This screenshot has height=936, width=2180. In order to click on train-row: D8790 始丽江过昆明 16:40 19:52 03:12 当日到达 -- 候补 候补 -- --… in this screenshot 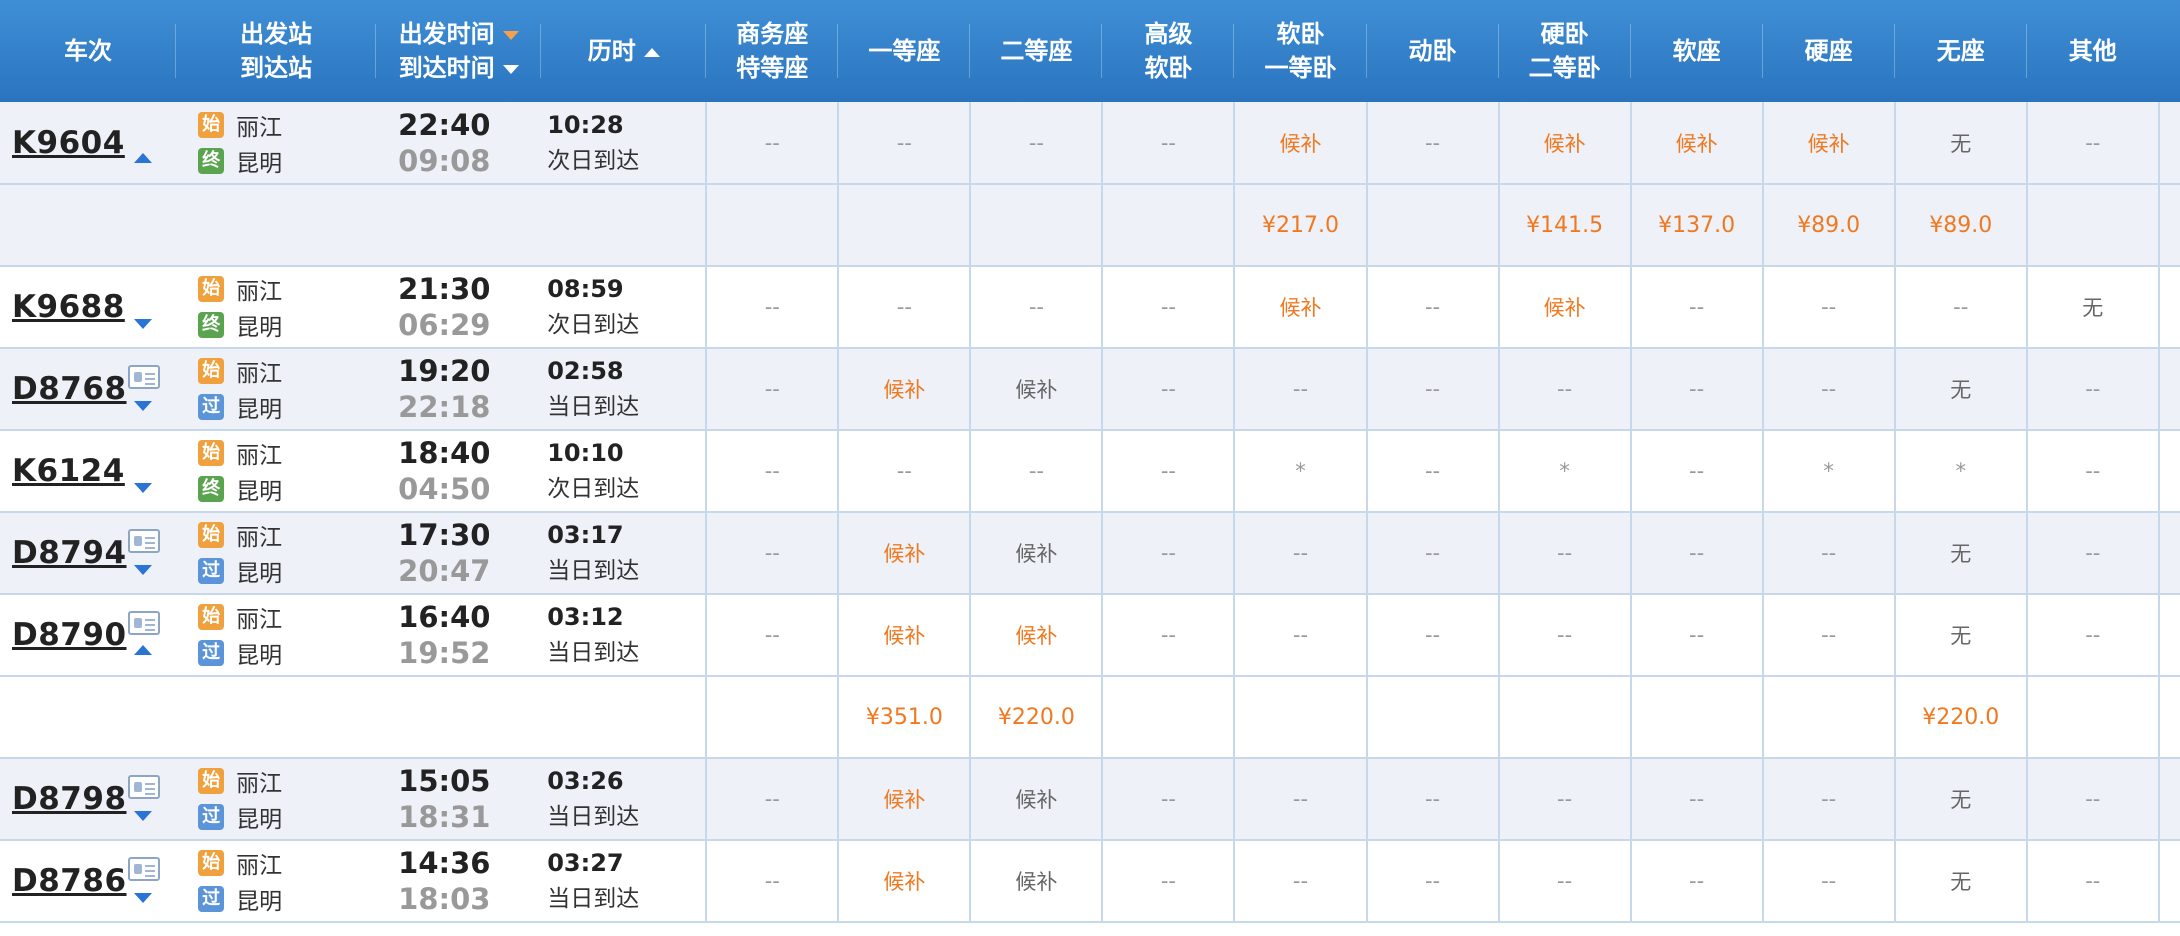, I will do `click(1090, 635)`.